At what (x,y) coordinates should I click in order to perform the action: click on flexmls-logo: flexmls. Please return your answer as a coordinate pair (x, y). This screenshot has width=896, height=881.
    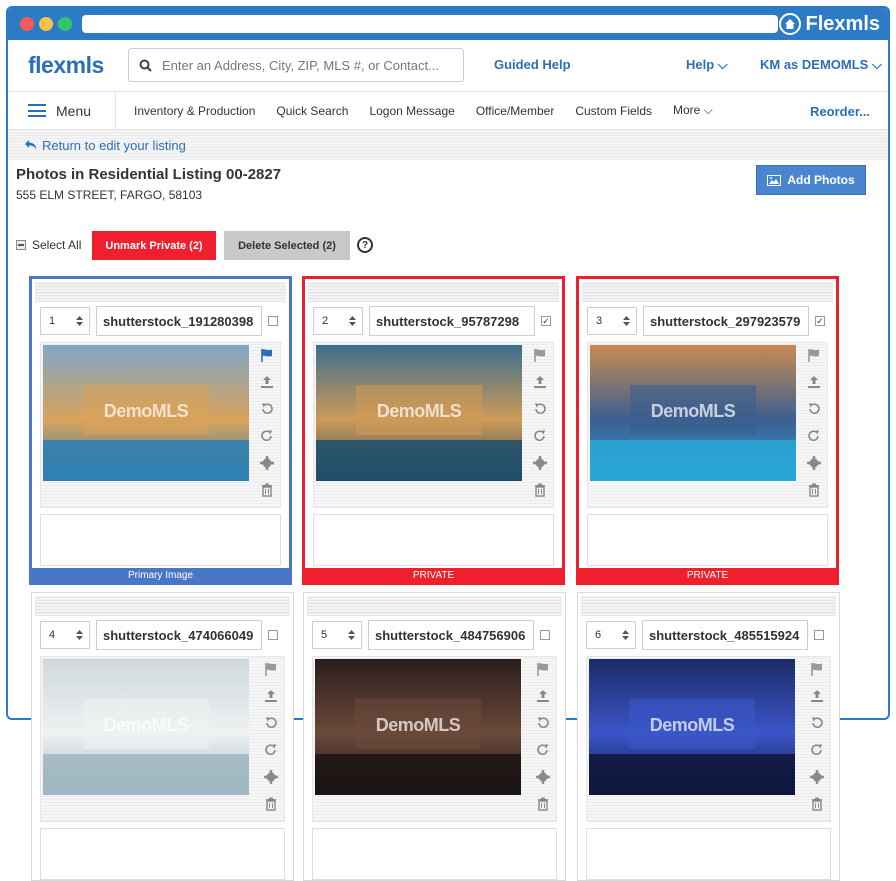
    Looking at the image, I should click on (66, 65).